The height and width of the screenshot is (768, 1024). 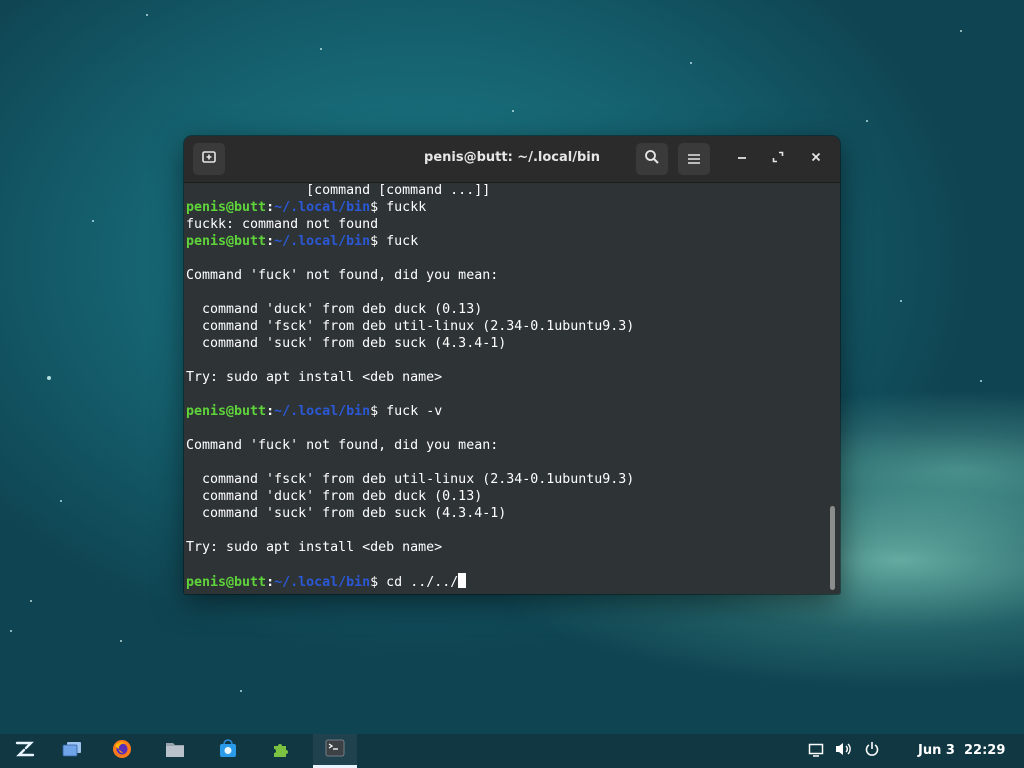 What do you see at coordinates (338, 190) in the screenshot?
I see `output-line: [command [command ...]]` at bounding box center [338, 190].